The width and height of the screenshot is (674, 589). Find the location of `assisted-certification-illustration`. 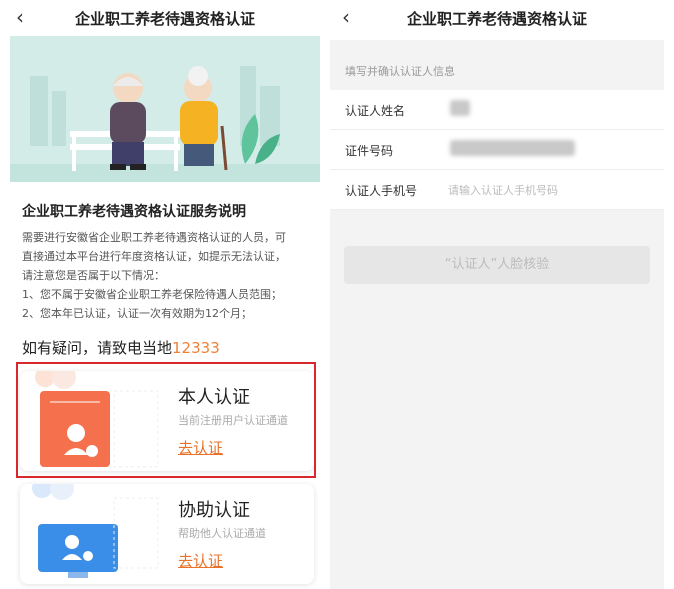

assisted-certification-illustration is located at coordinates (95, 531).